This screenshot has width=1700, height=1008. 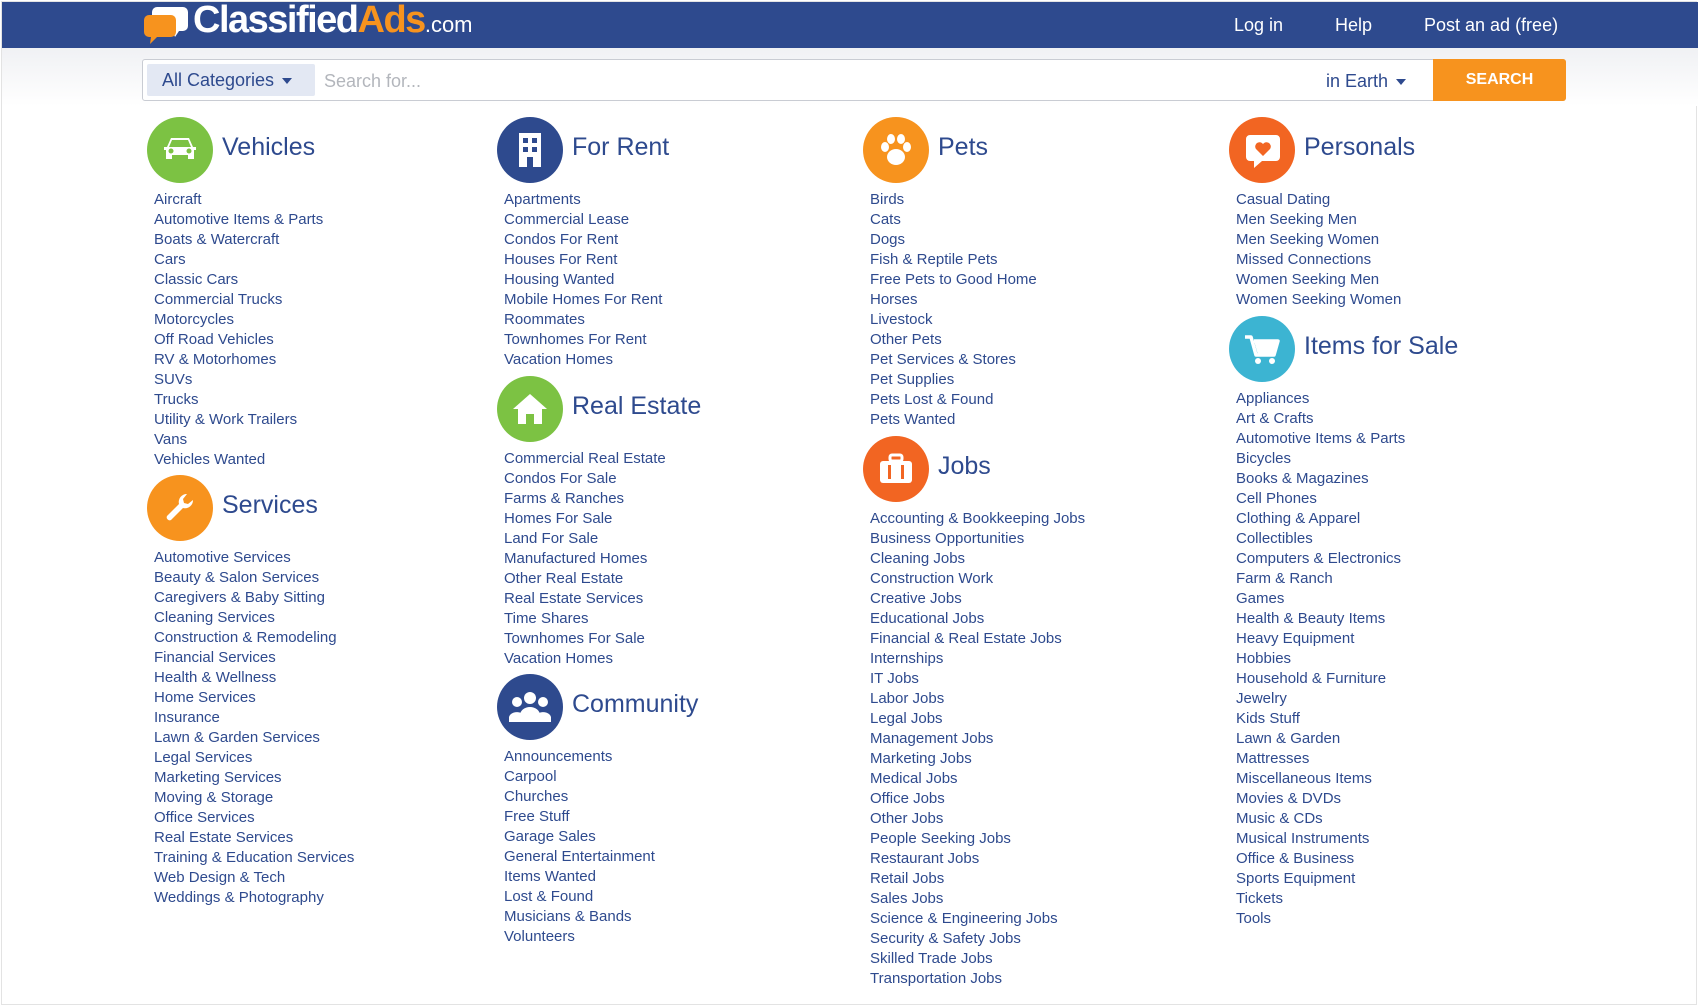 What do you see at coordinates (1318, 220) in the screenshot?
I see `subcategory-link: Men Seeking Men` at bounding box center [1318, 220].